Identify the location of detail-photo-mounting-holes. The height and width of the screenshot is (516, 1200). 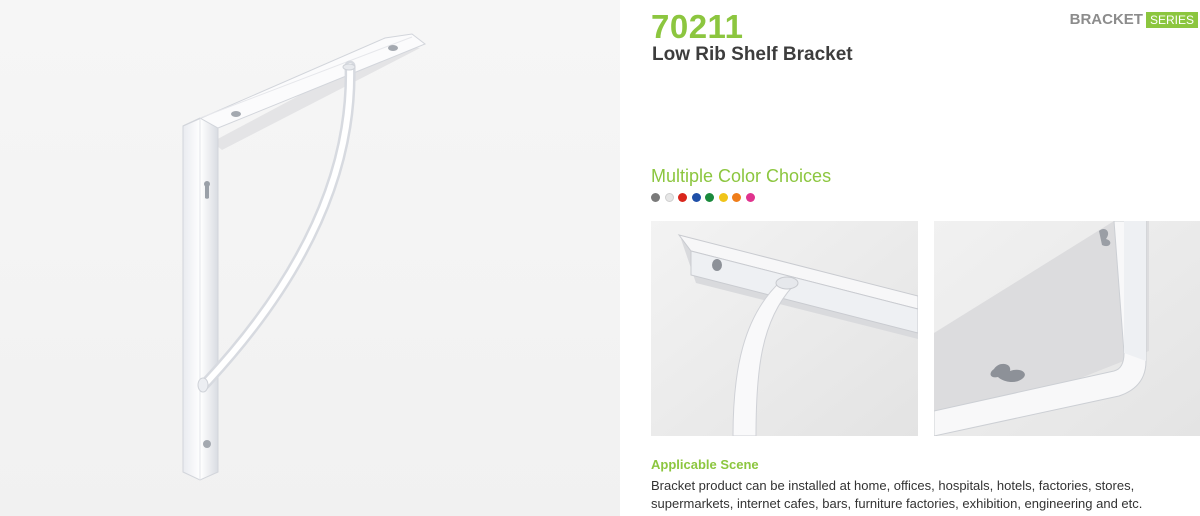
(1067, 328).